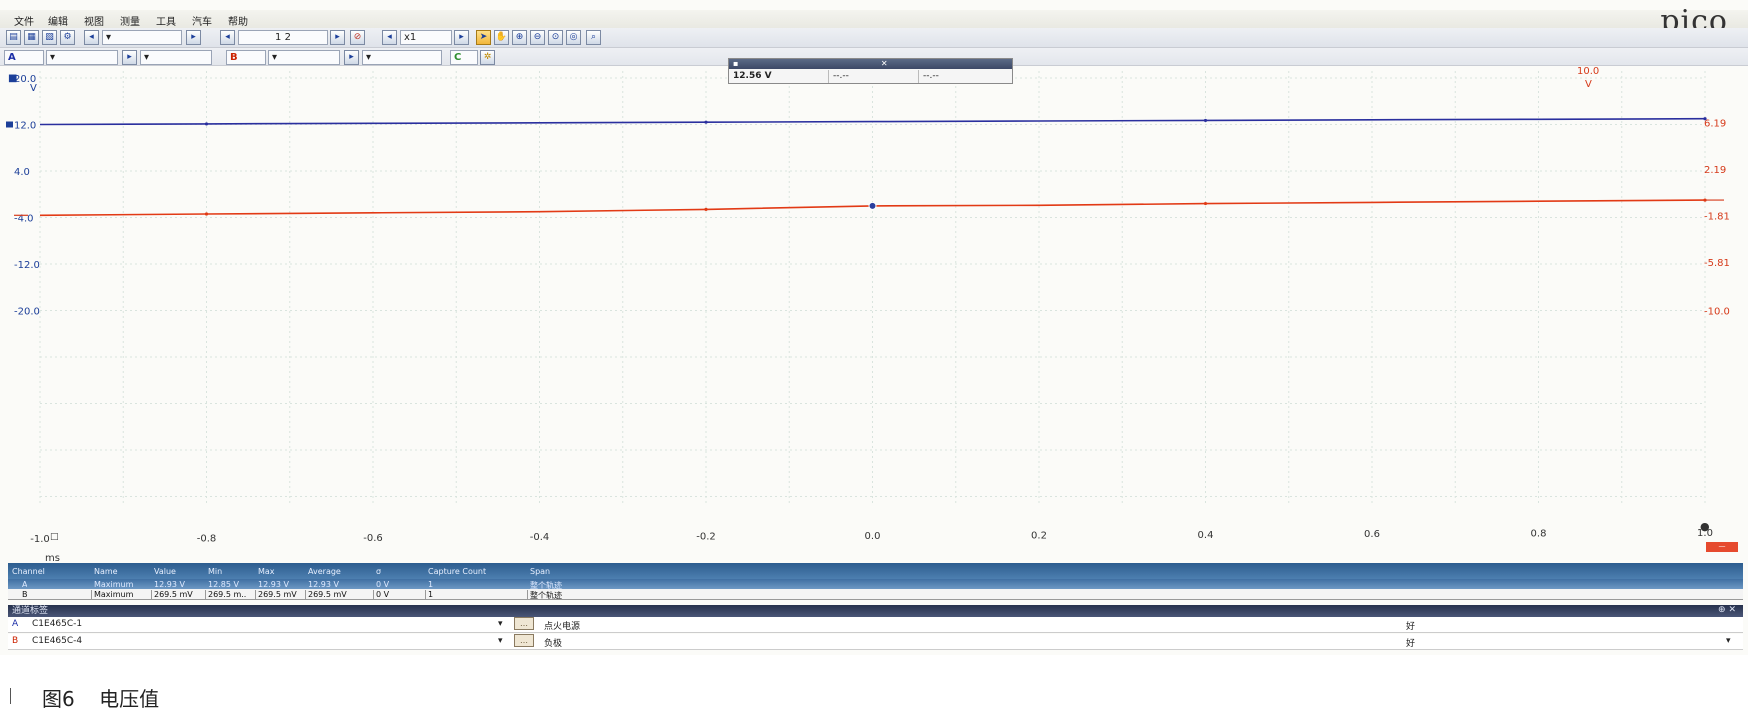 Image resolution: width=1748 pixels, height=723 pixels. I want to click on figure-title: 电压值, so click(129, 699).